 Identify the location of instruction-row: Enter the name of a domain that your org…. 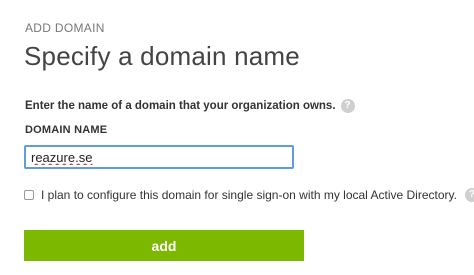
(190, 106).